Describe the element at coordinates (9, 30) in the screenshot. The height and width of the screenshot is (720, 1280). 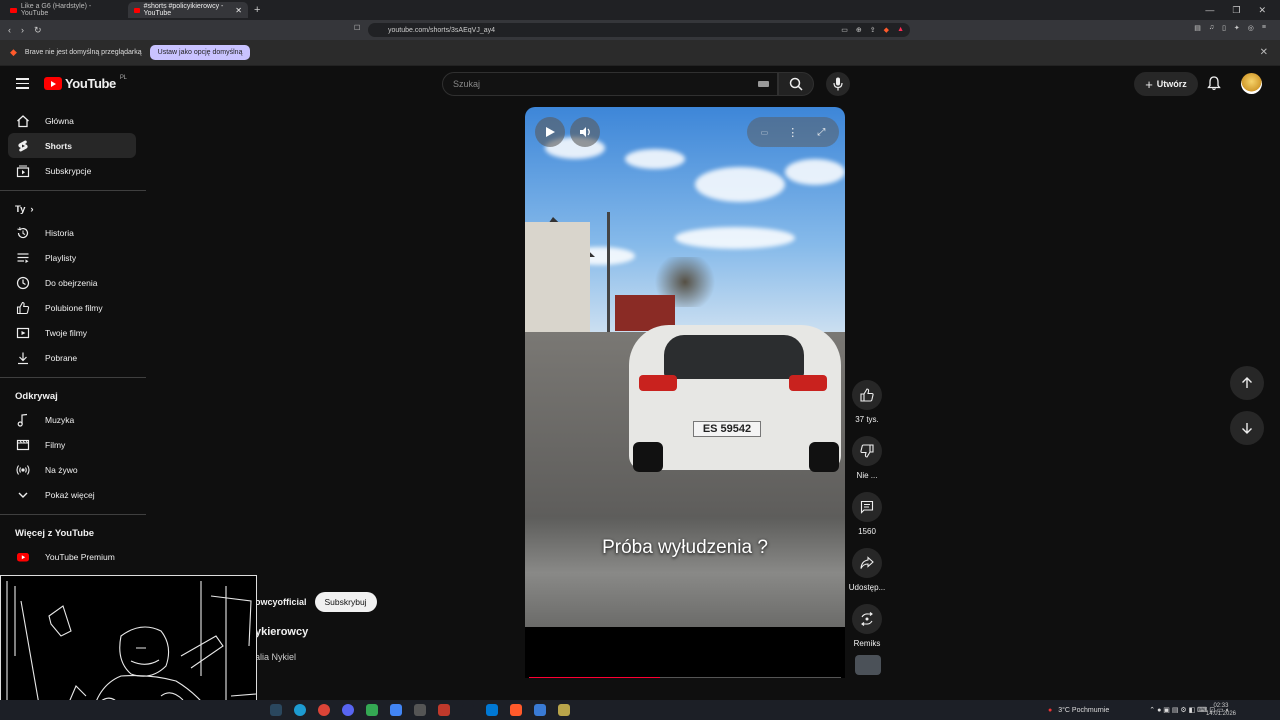
I see `back-icon: ‹` at that location.